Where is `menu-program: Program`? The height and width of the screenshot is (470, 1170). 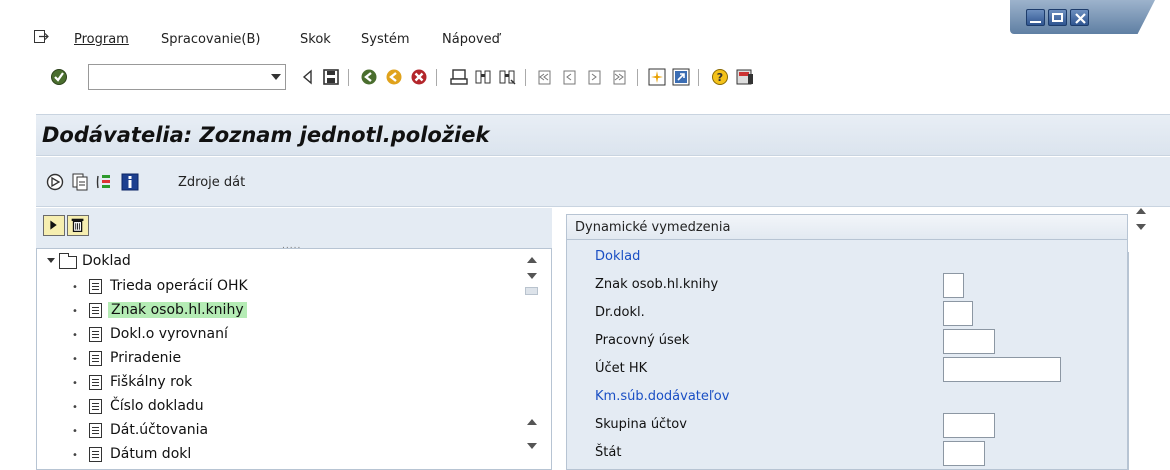
menu-program: Program is located at coordinates (101, 39).